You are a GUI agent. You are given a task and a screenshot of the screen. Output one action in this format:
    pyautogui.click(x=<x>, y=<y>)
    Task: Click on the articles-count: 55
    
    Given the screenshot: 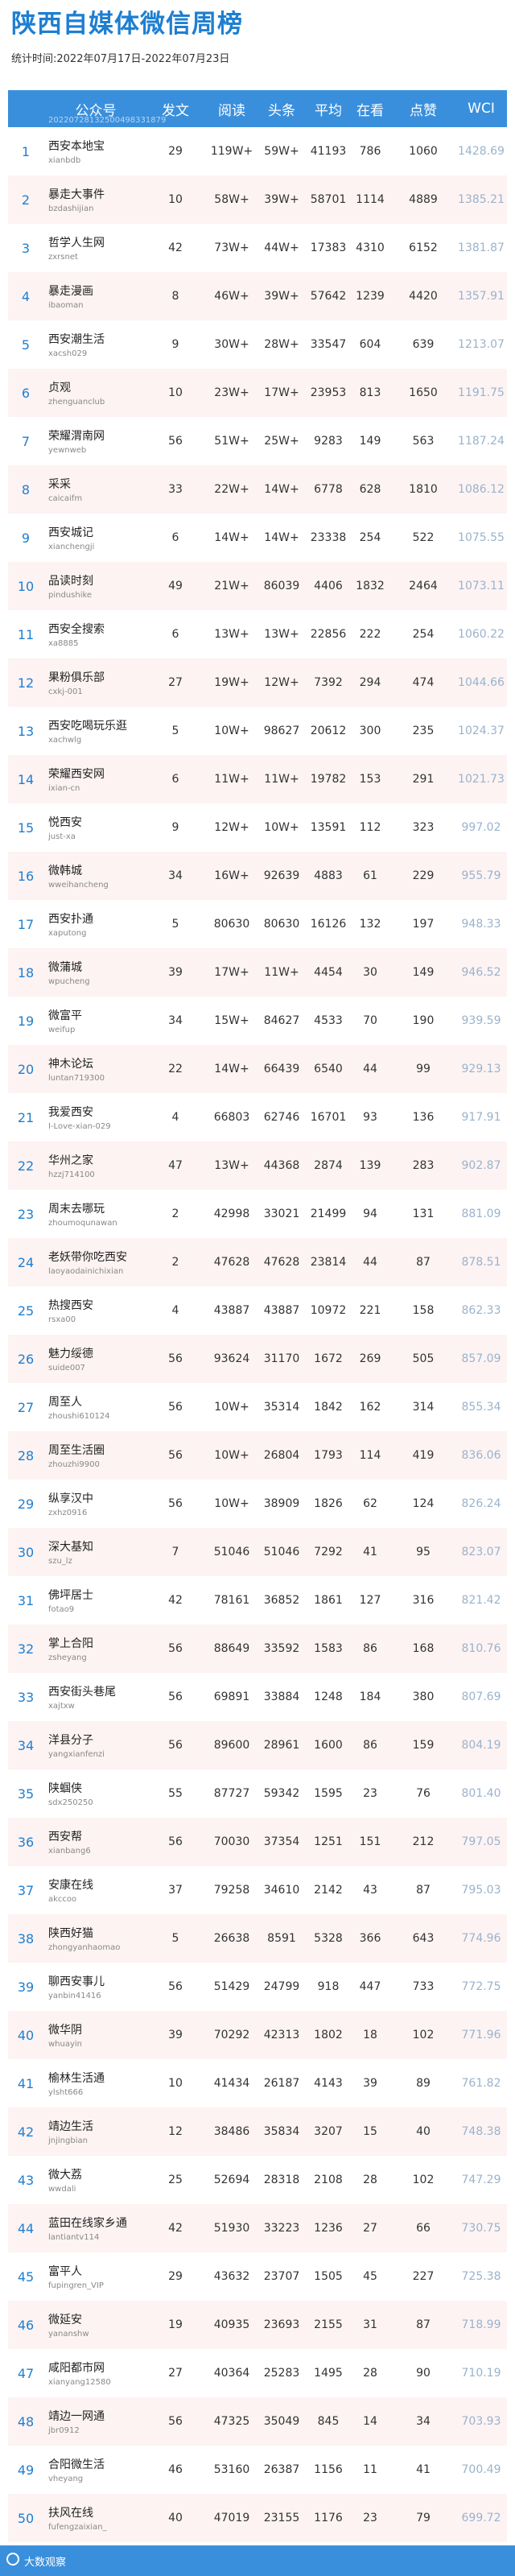 What is the action you would take?
    pyautogui.click(x=175, y=1793)
    